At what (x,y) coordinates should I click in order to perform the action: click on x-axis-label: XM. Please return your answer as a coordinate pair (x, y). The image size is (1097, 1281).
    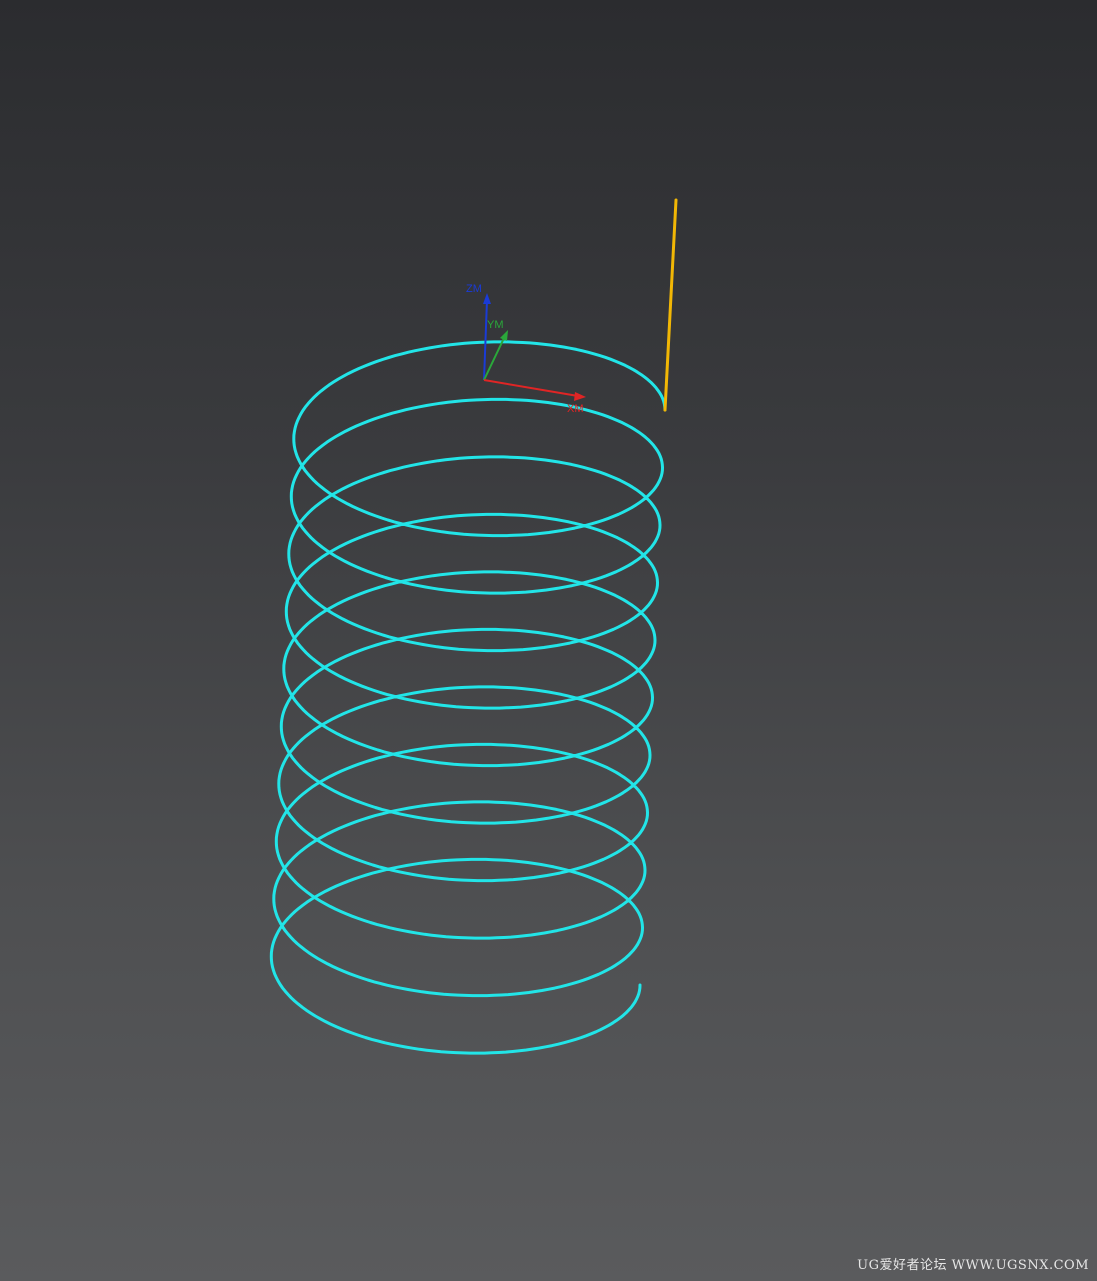
    Looking at the image, I should click on (575, 409).